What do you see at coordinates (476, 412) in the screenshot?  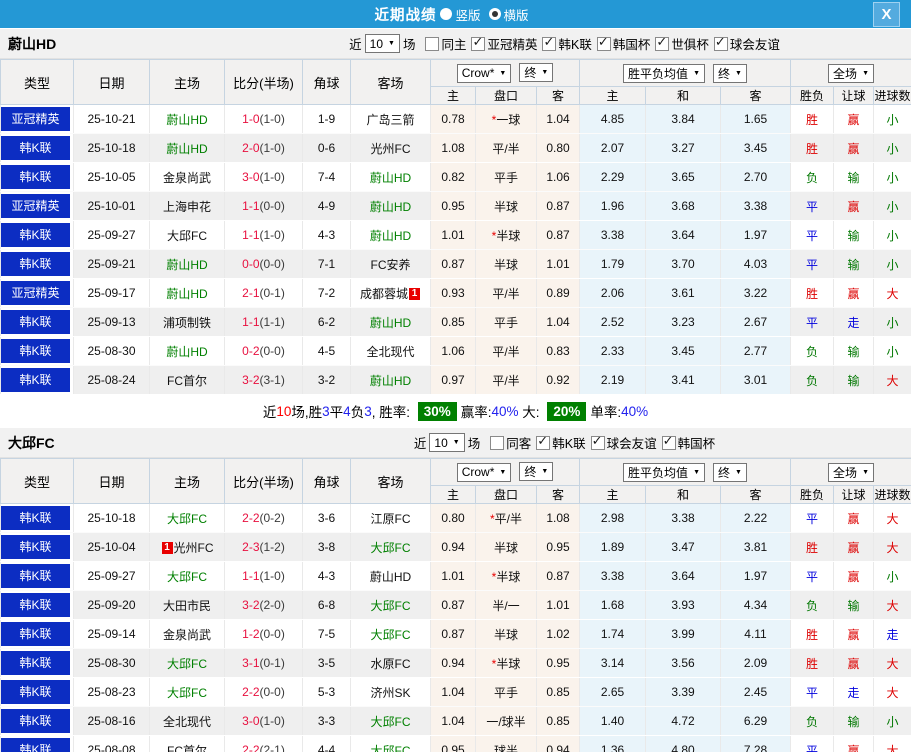 I see `summary-text: 赢率:` at bounding box center [476, 412].